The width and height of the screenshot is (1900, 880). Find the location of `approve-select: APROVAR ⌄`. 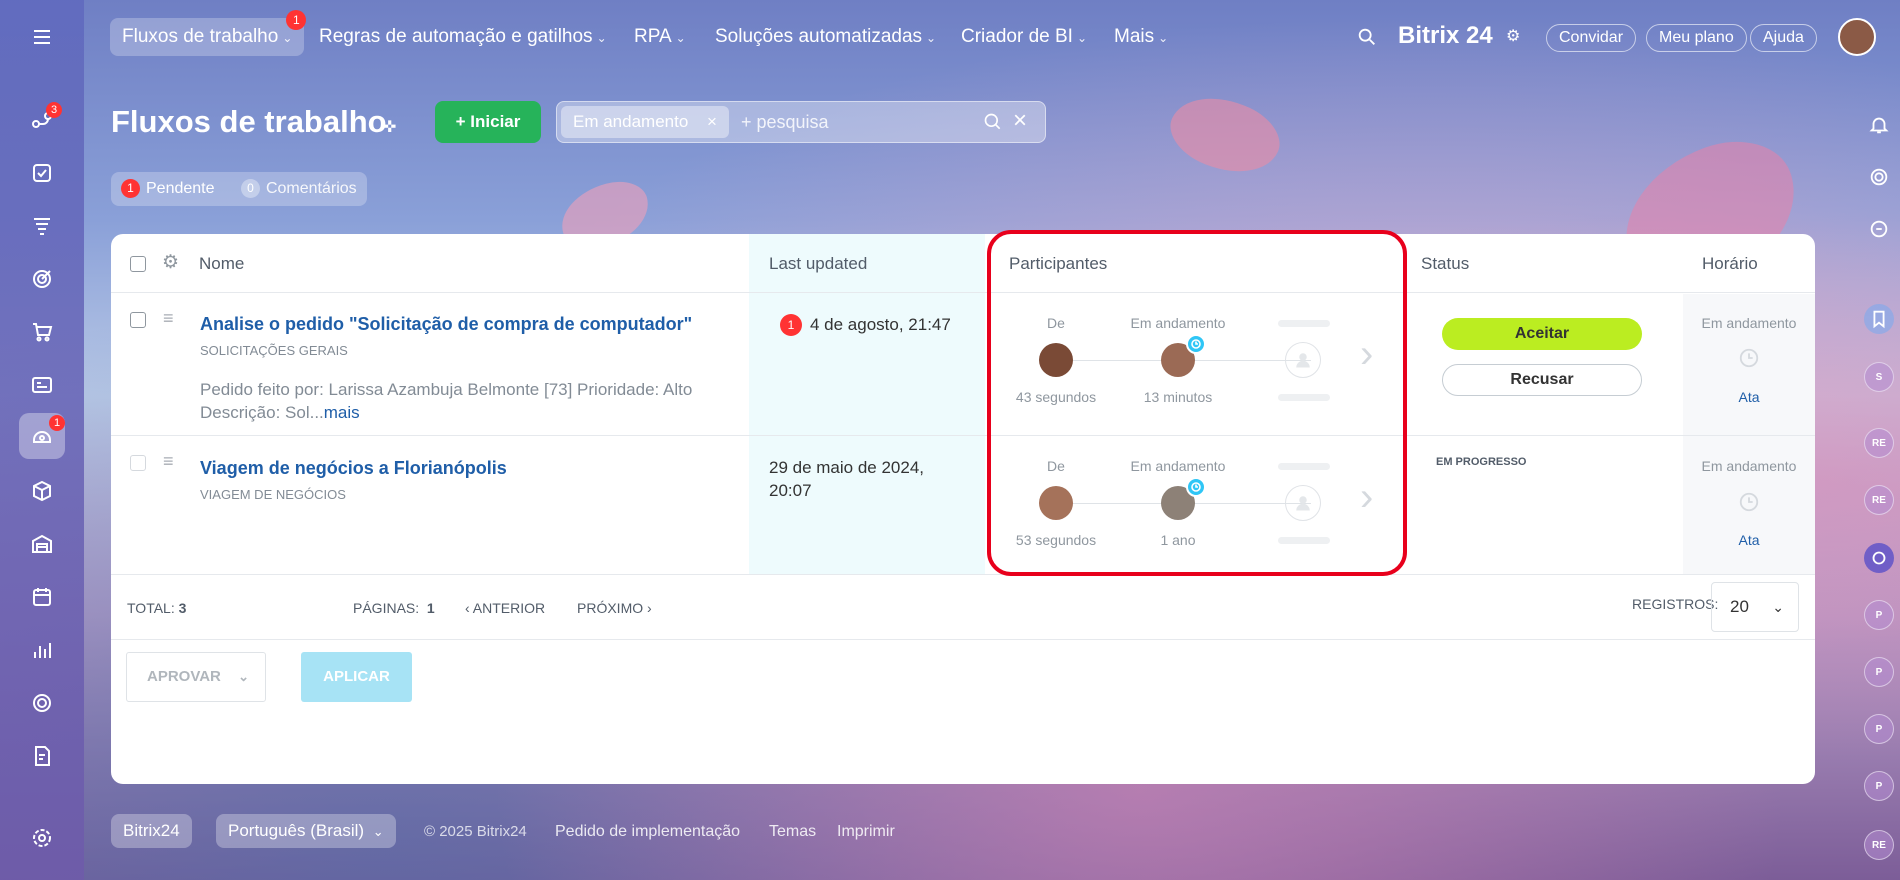

approve-select: APROVAR ⌄ is located at coordinates (196, 677).